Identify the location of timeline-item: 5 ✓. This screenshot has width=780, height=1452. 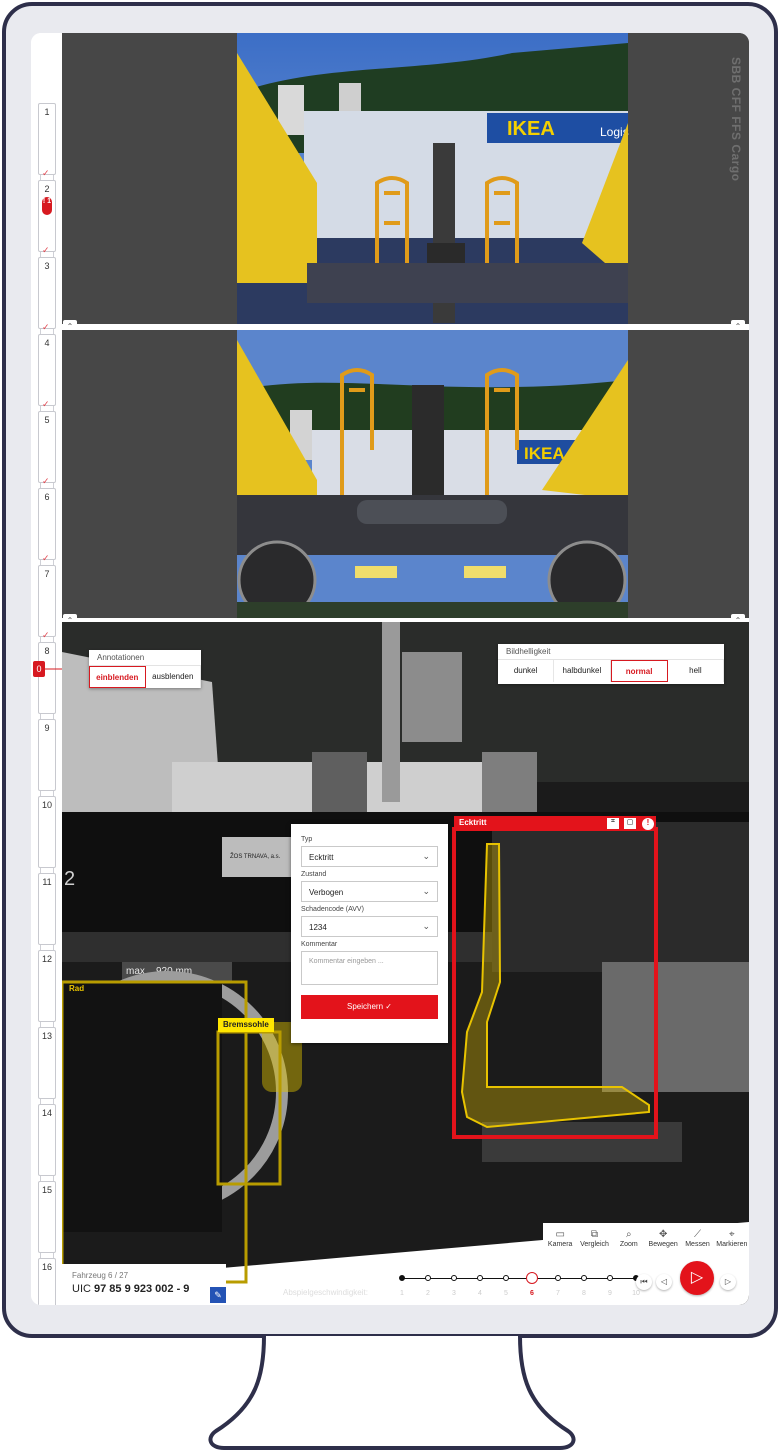
(47, 448).